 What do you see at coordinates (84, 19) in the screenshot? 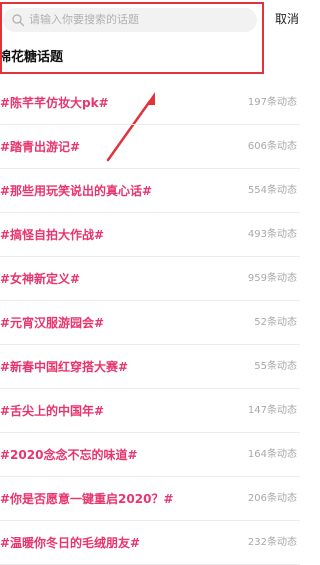
I see `search-placeholder: 请输入你要搜索的话题` at bounding box center [84, 19].